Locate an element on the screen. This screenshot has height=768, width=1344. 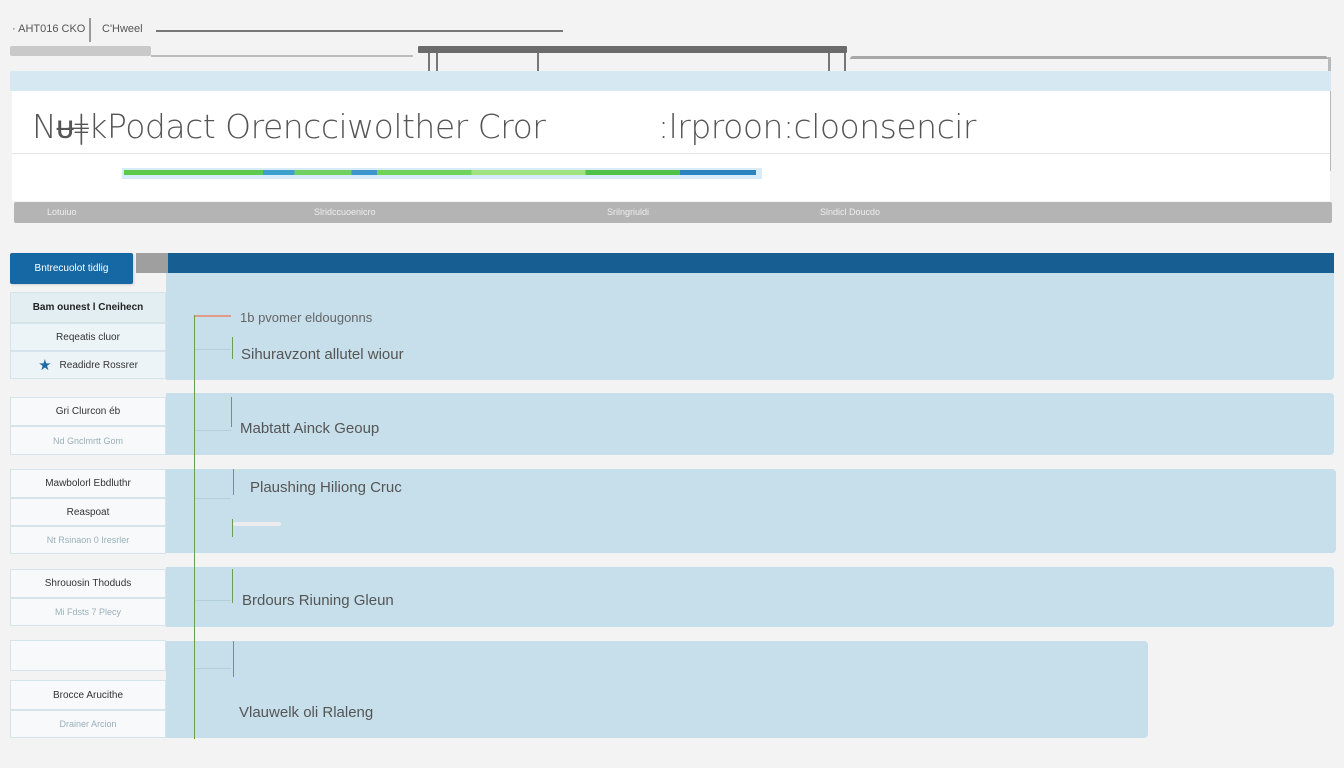
tab-active: Bntrecuolot tidlig is located at coordinates (71, 268).